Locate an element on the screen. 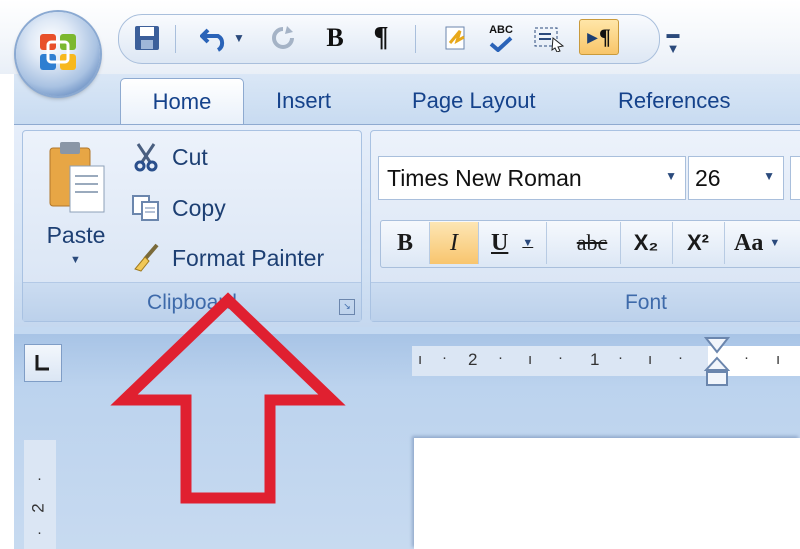  font-family-value: Times New Roman is located at coordinates (484, 178).